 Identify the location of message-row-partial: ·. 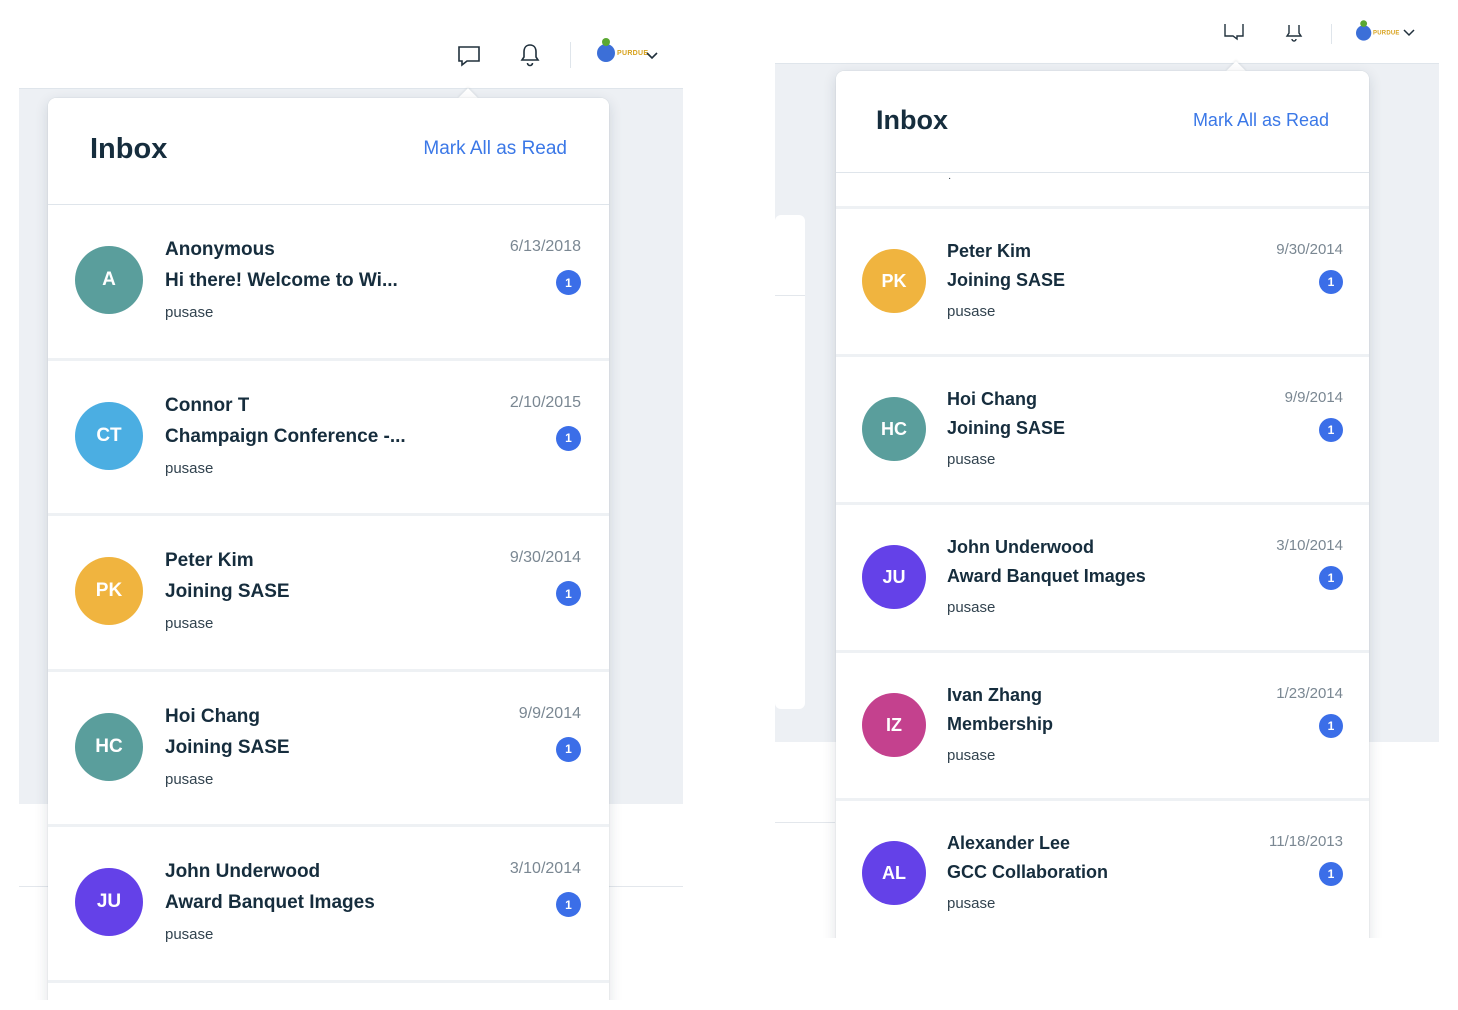
(1102, 191).